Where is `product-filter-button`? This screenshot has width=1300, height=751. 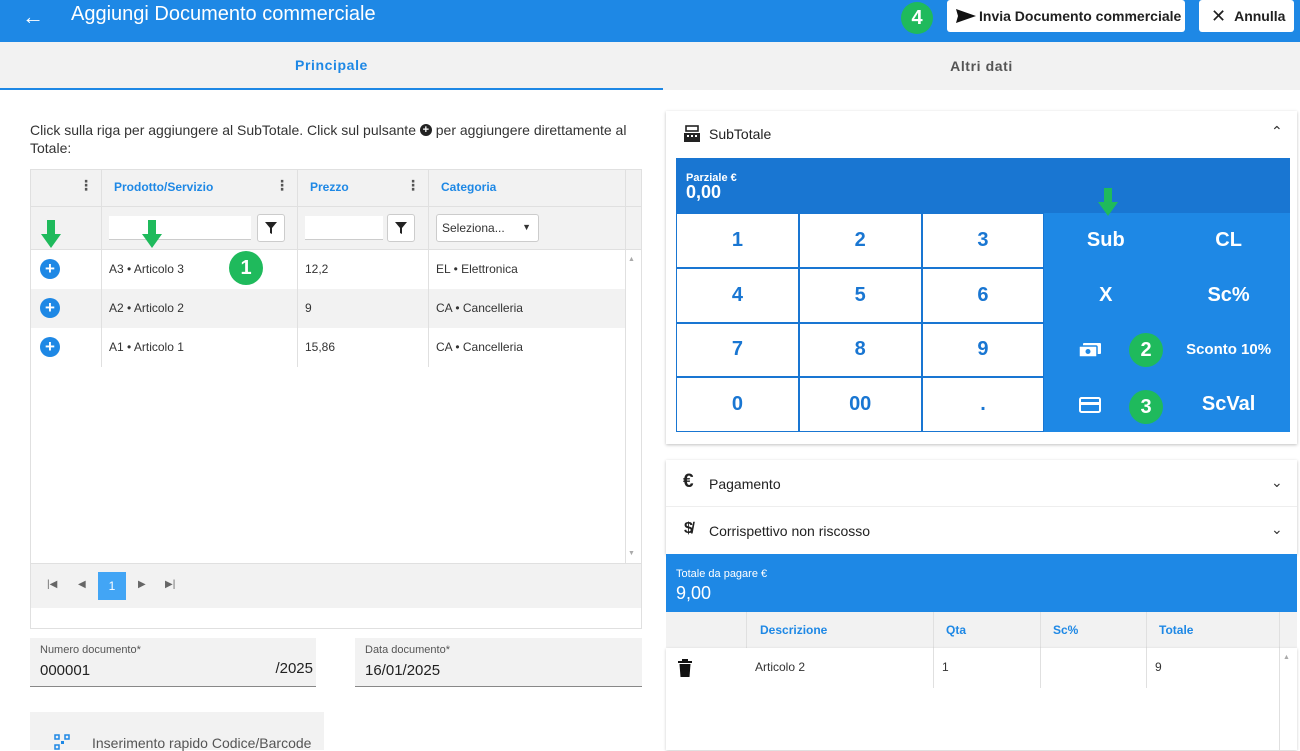
product-filter-button is located at coordinates (271, 228).